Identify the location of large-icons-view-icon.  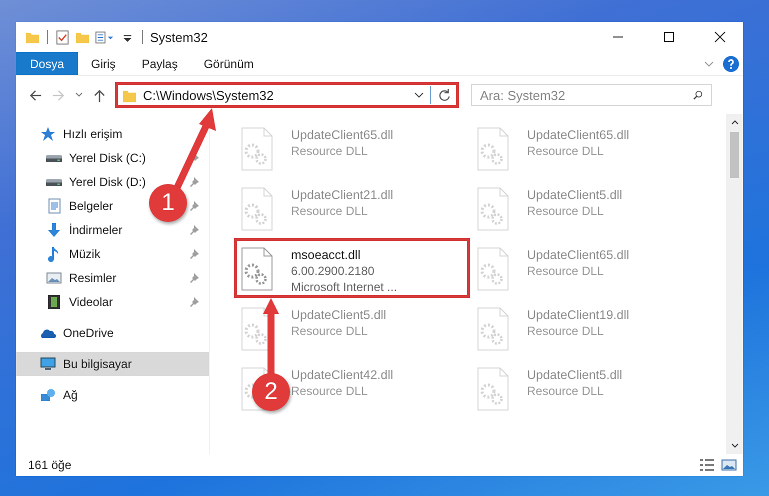
(729, 465).